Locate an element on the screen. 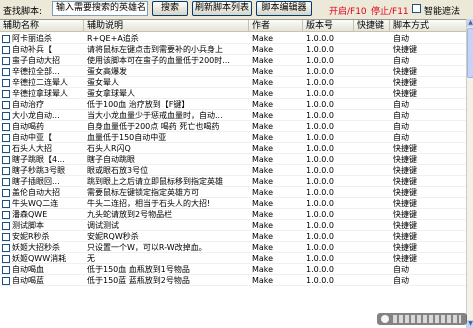 This screenshot has height=328, width=473. script-name-cell: 妖姬大招秒杀 is located at coordinates (36, 247).